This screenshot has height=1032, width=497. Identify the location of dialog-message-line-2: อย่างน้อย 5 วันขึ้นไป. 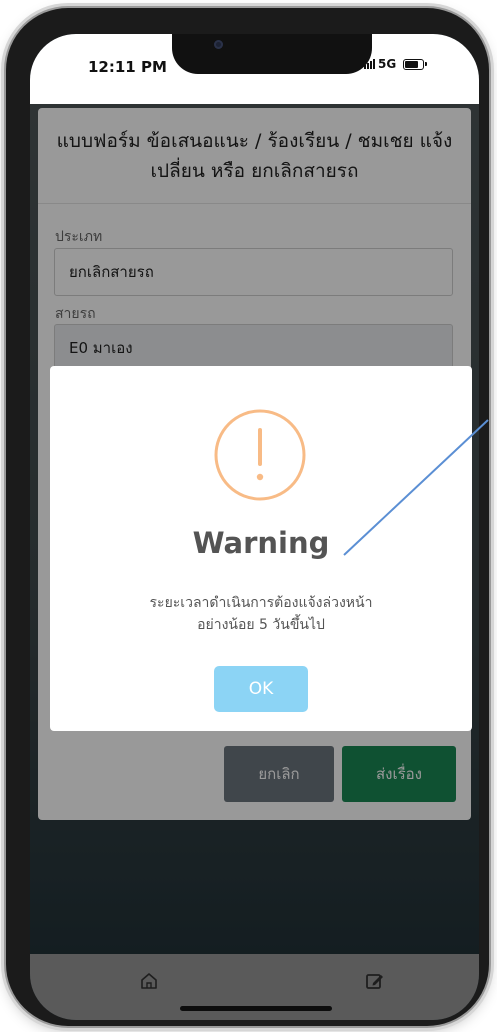
(261, 625).